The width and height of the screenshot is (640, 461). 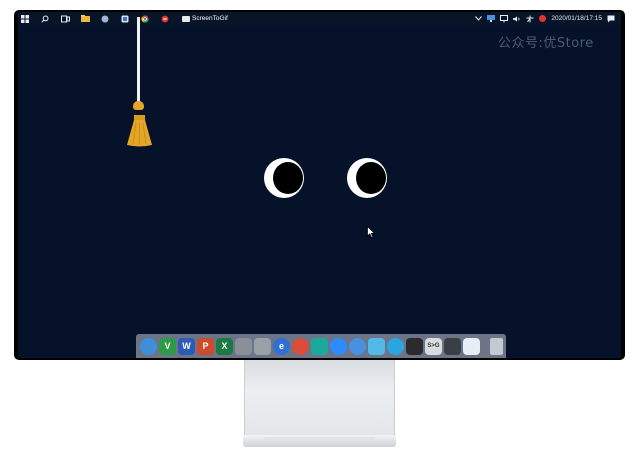 I want to click on dock-app-teal-icon, so click(x=319, y=346).